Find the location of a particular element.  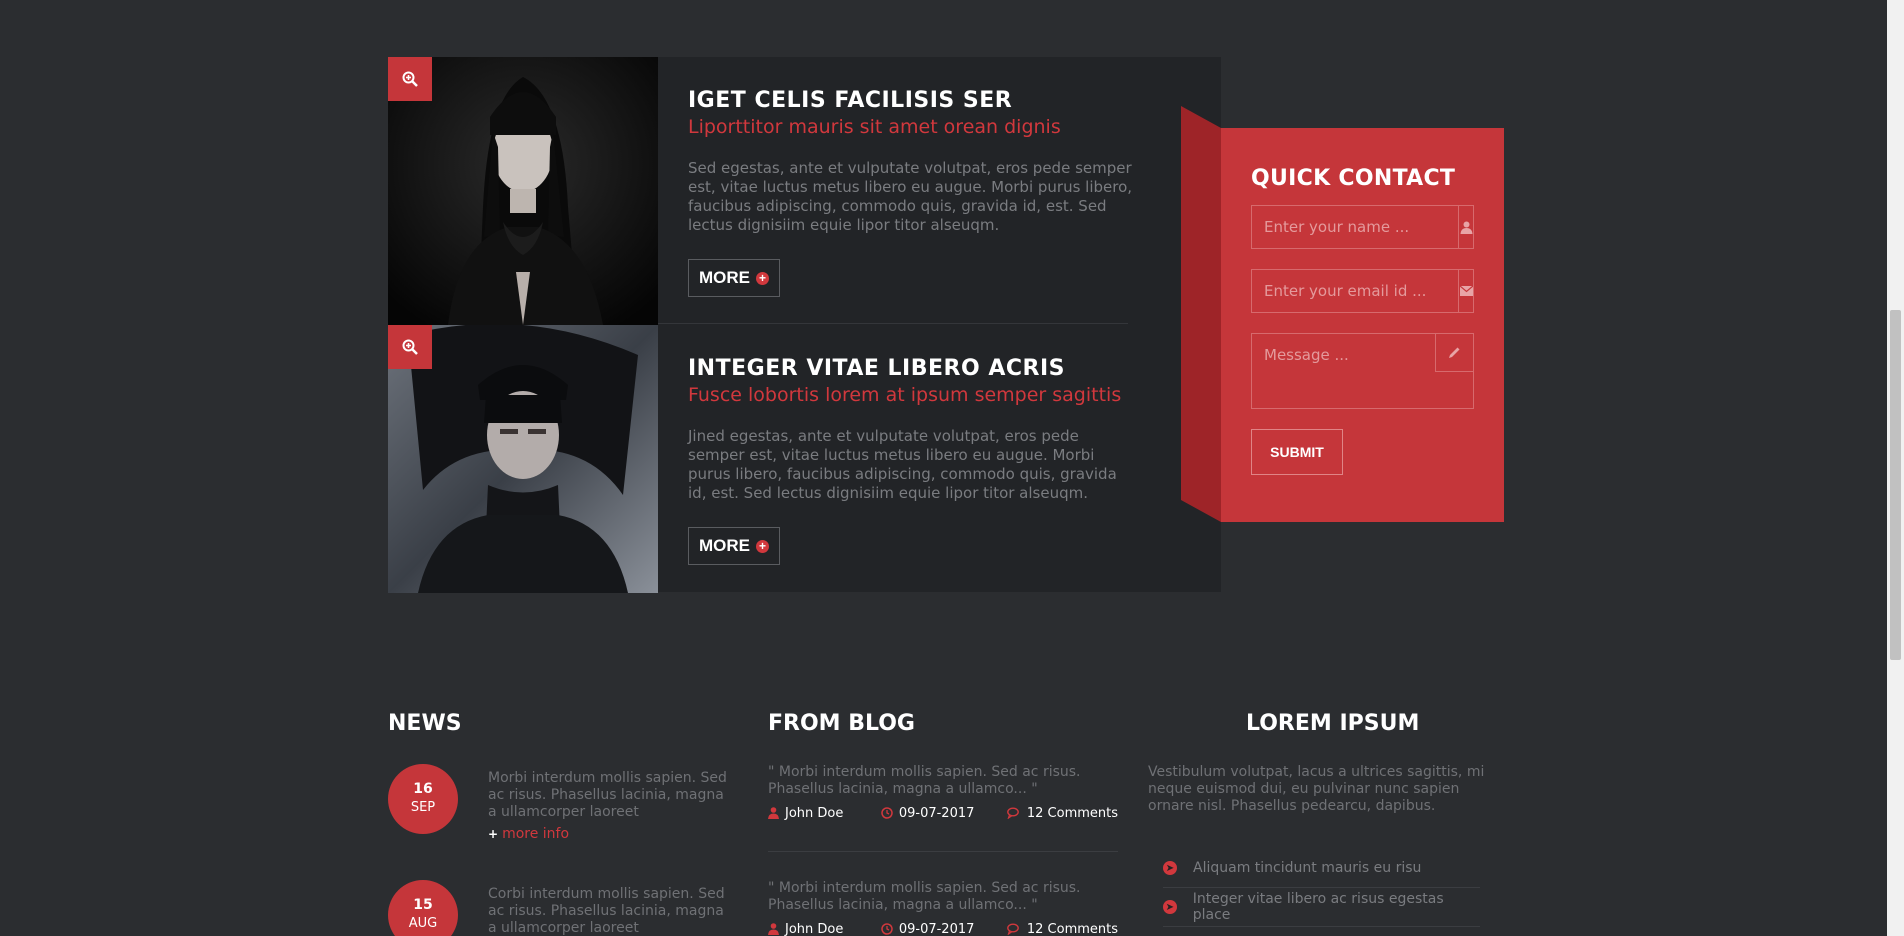

list-item: ➤ Aliquam tincidunt mauris eu risu is located at coordinates (1321, 868).